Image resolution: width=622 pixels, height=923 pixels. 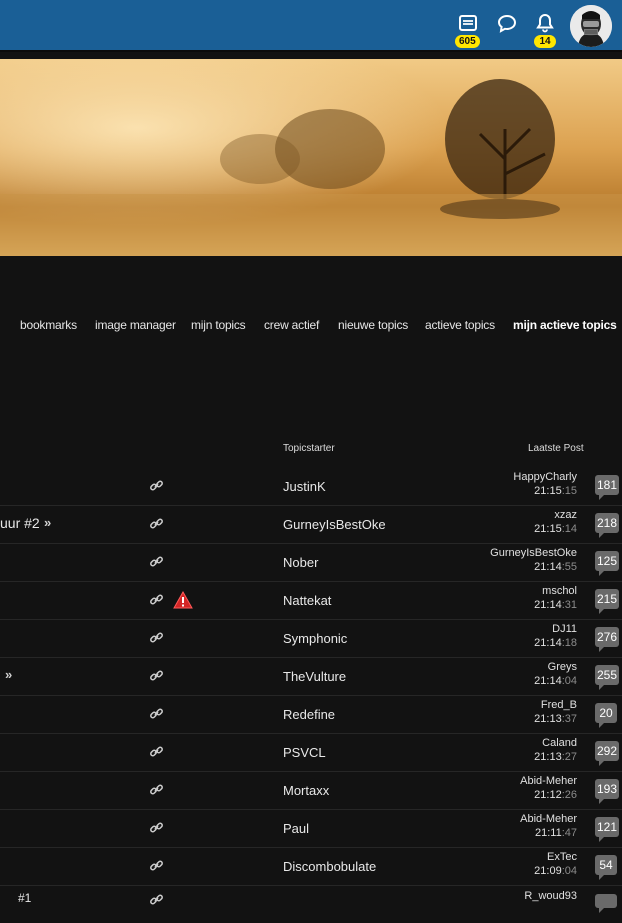 I want to click on table-row: Symphonic DJ11 21:14:18 276, so click(x=311, y=638).